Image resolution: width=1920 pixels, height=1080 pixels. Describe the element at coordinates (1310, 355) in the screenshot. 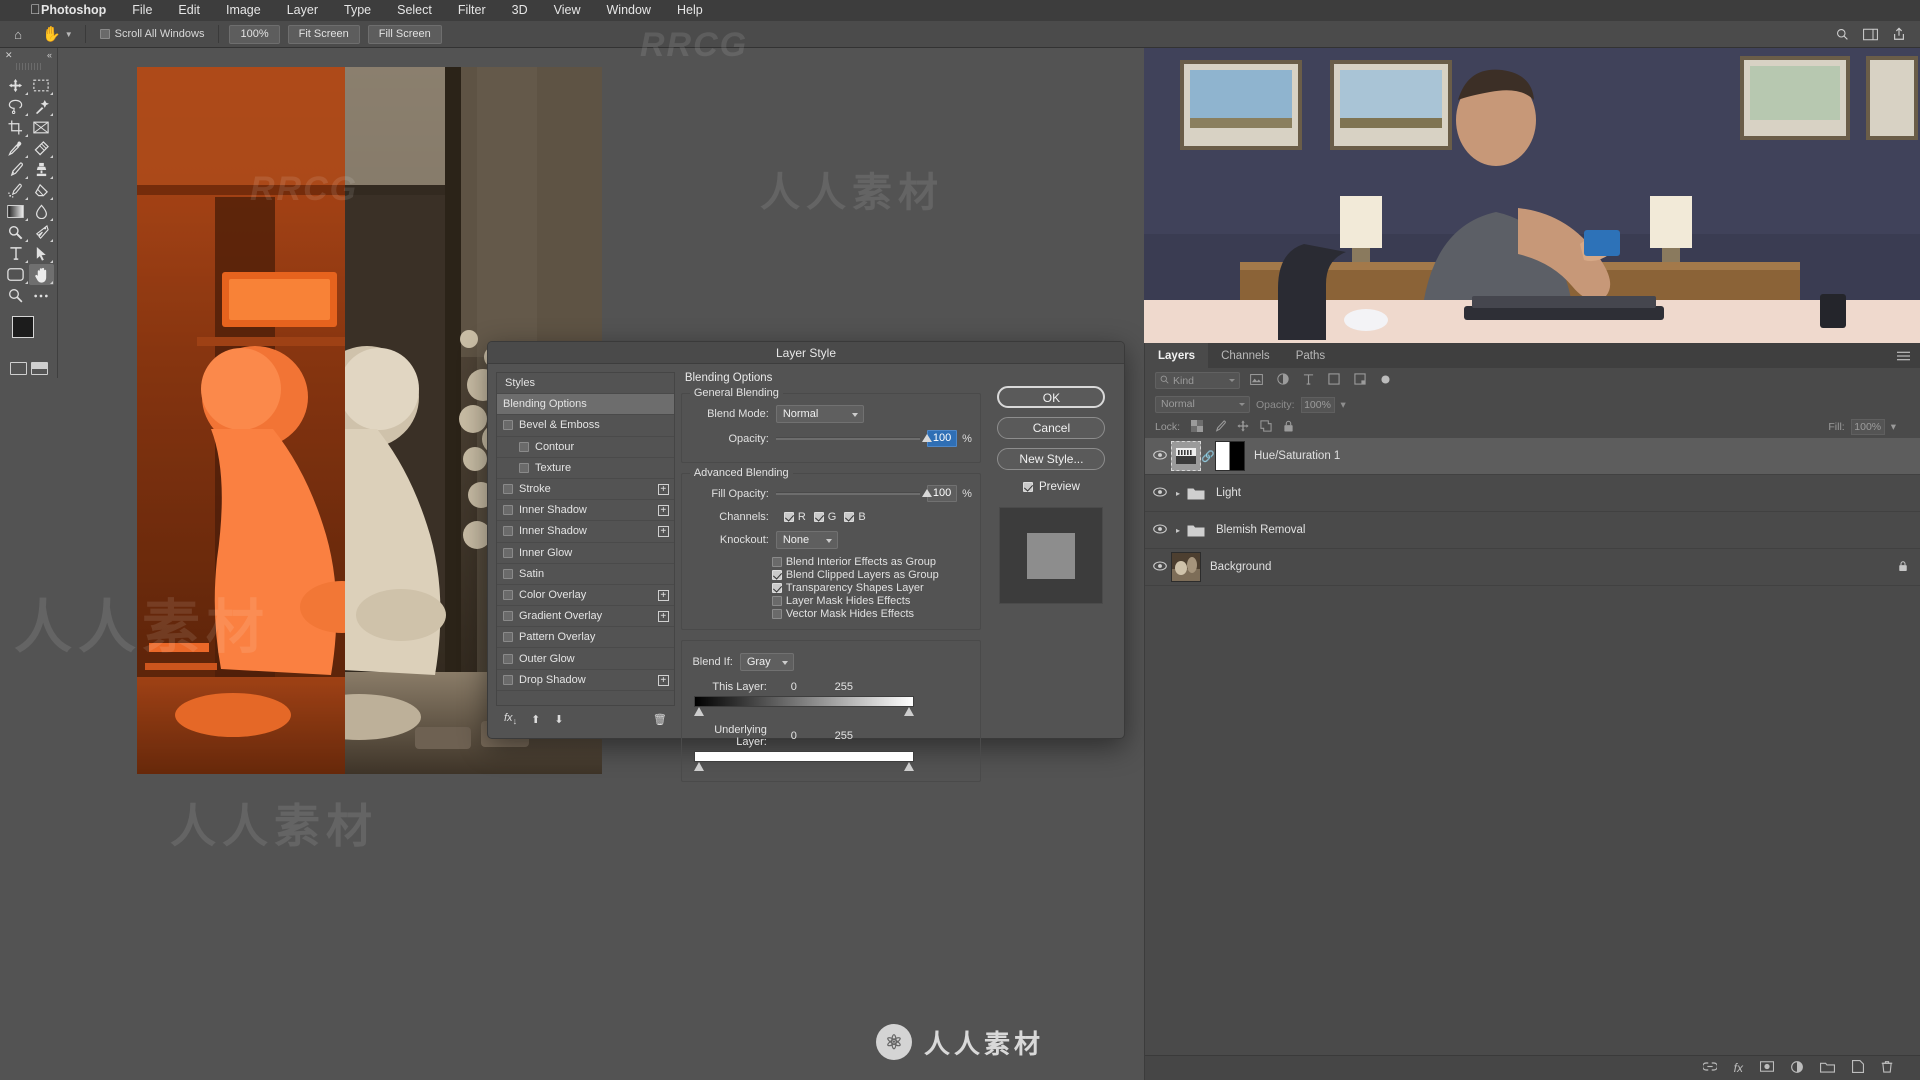

I see `tab-paths: Paths` at that location.